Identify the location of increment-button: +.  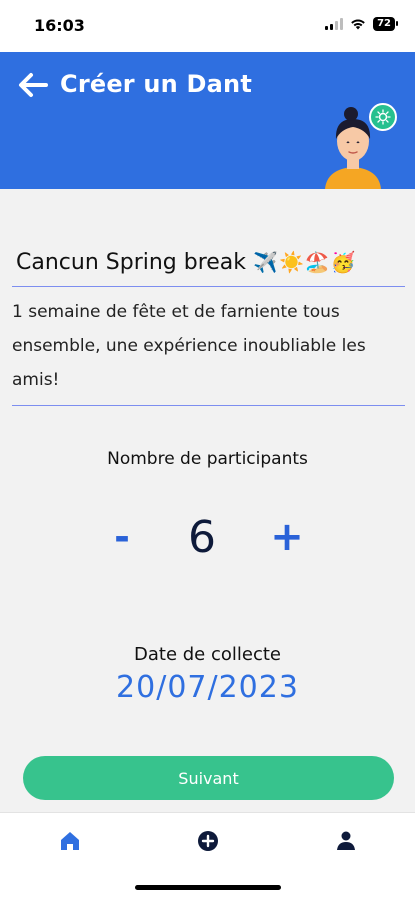
(287, 537).